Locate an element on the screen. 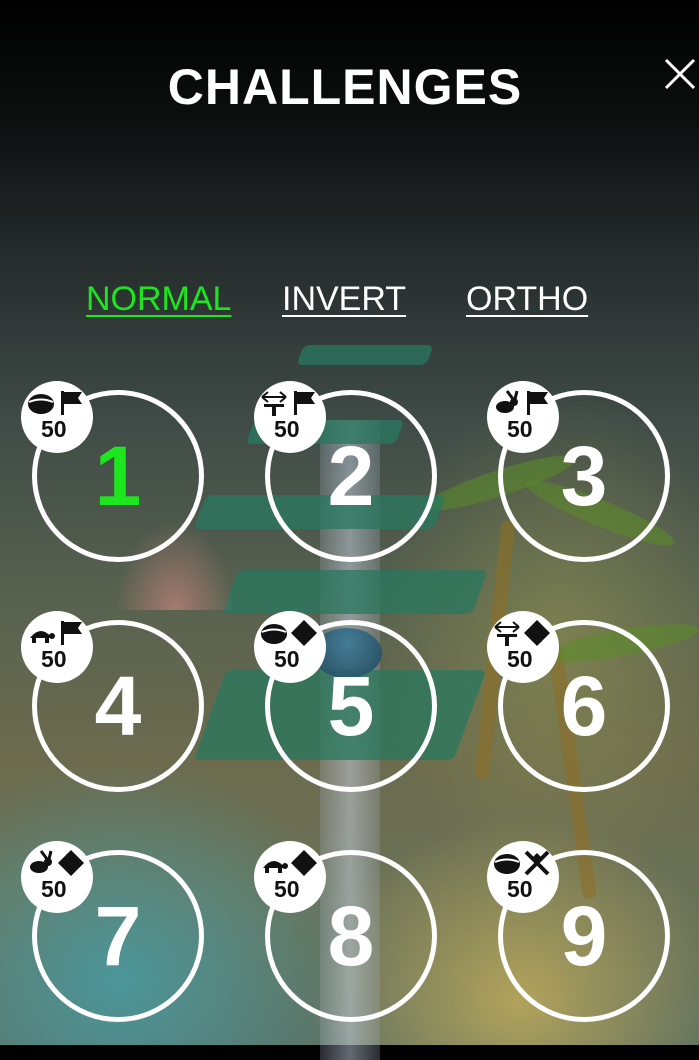 The height and width of the screenshot is (1060, 699). level-button-8: 8 50 is located at coordinates (345, 931).